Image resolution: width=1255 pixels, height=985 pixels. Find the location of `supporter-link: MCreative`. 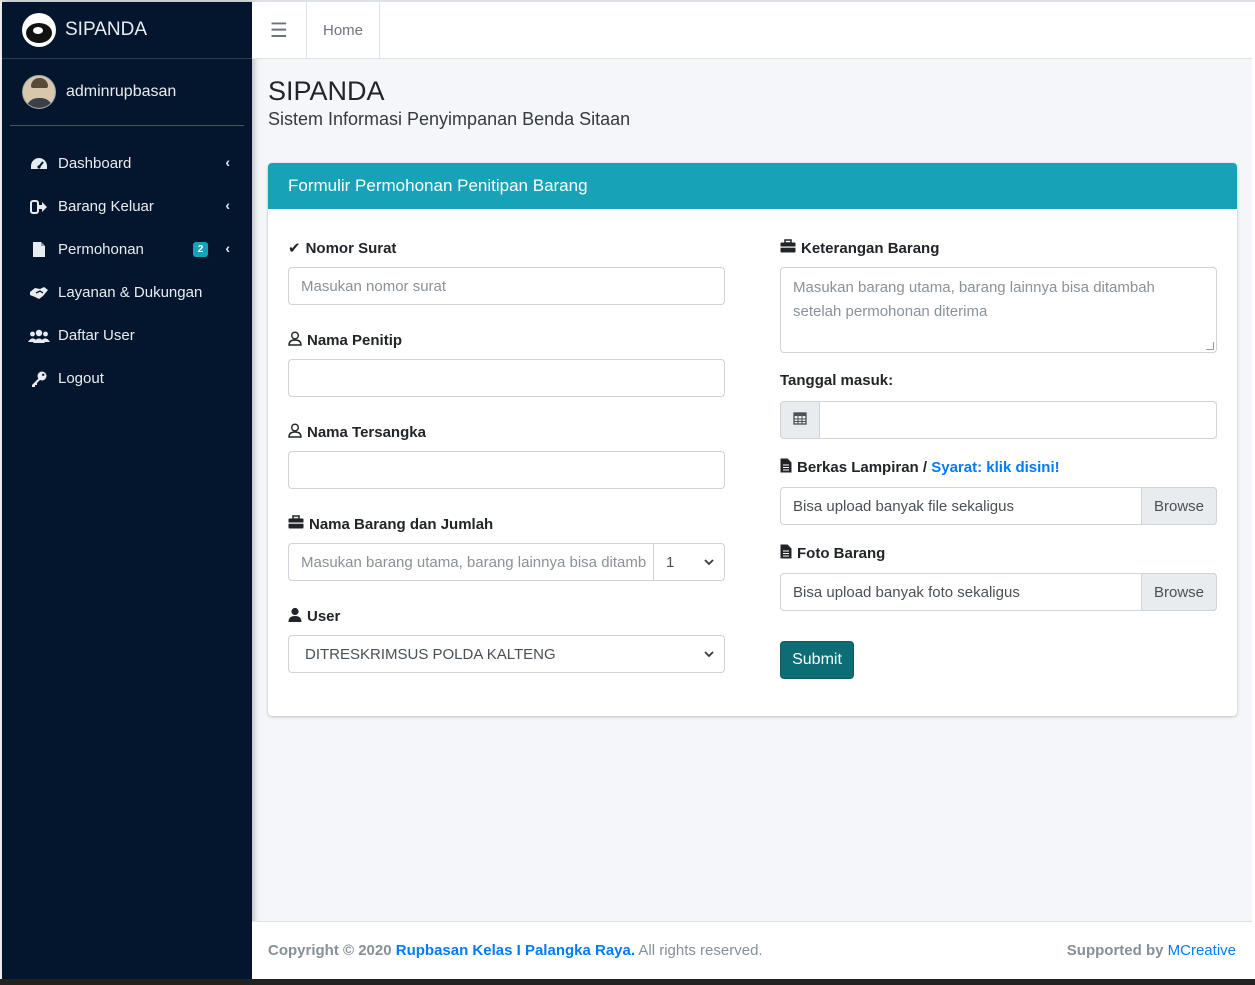

supporter-link: MCreative is located at coordinates (1202, 950).